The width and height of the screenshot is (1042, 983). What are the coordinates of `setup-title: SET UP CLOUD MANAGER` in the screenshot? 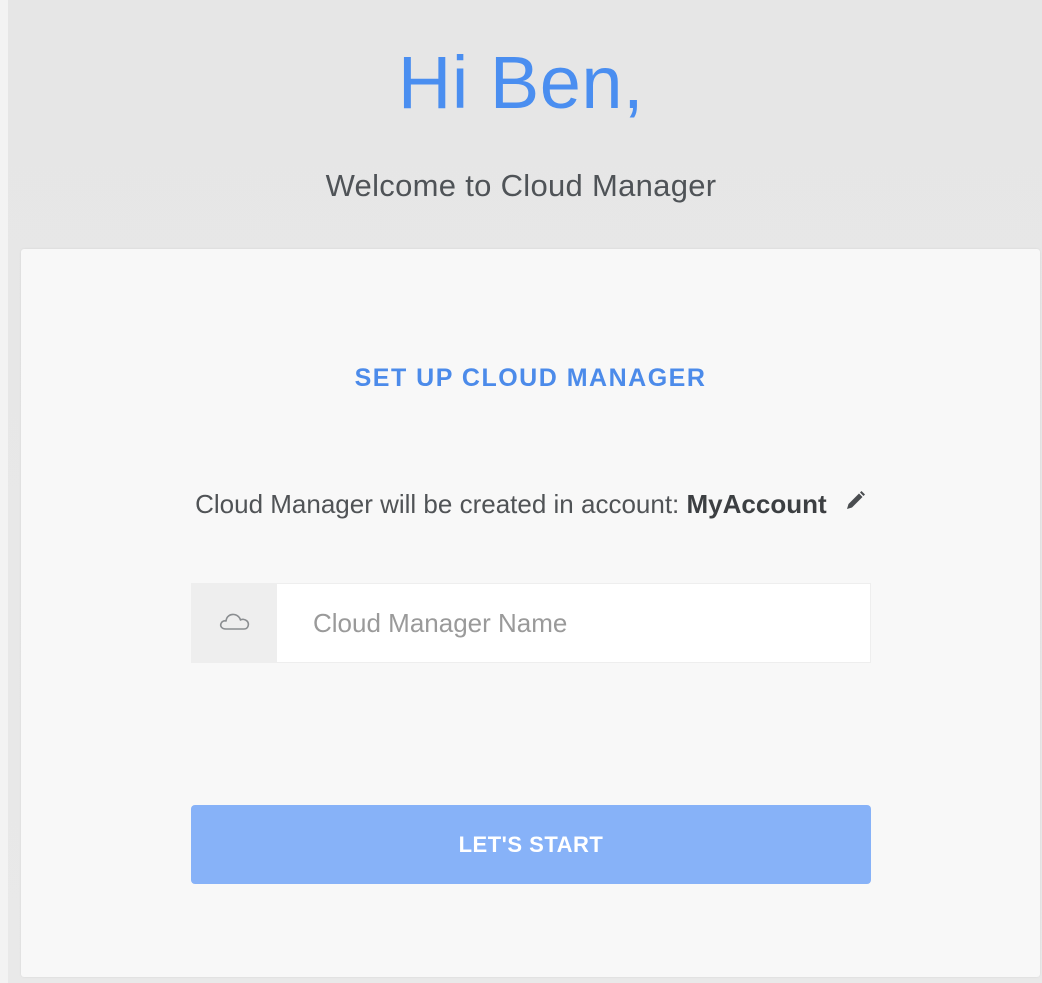 It's located at (530, 378).